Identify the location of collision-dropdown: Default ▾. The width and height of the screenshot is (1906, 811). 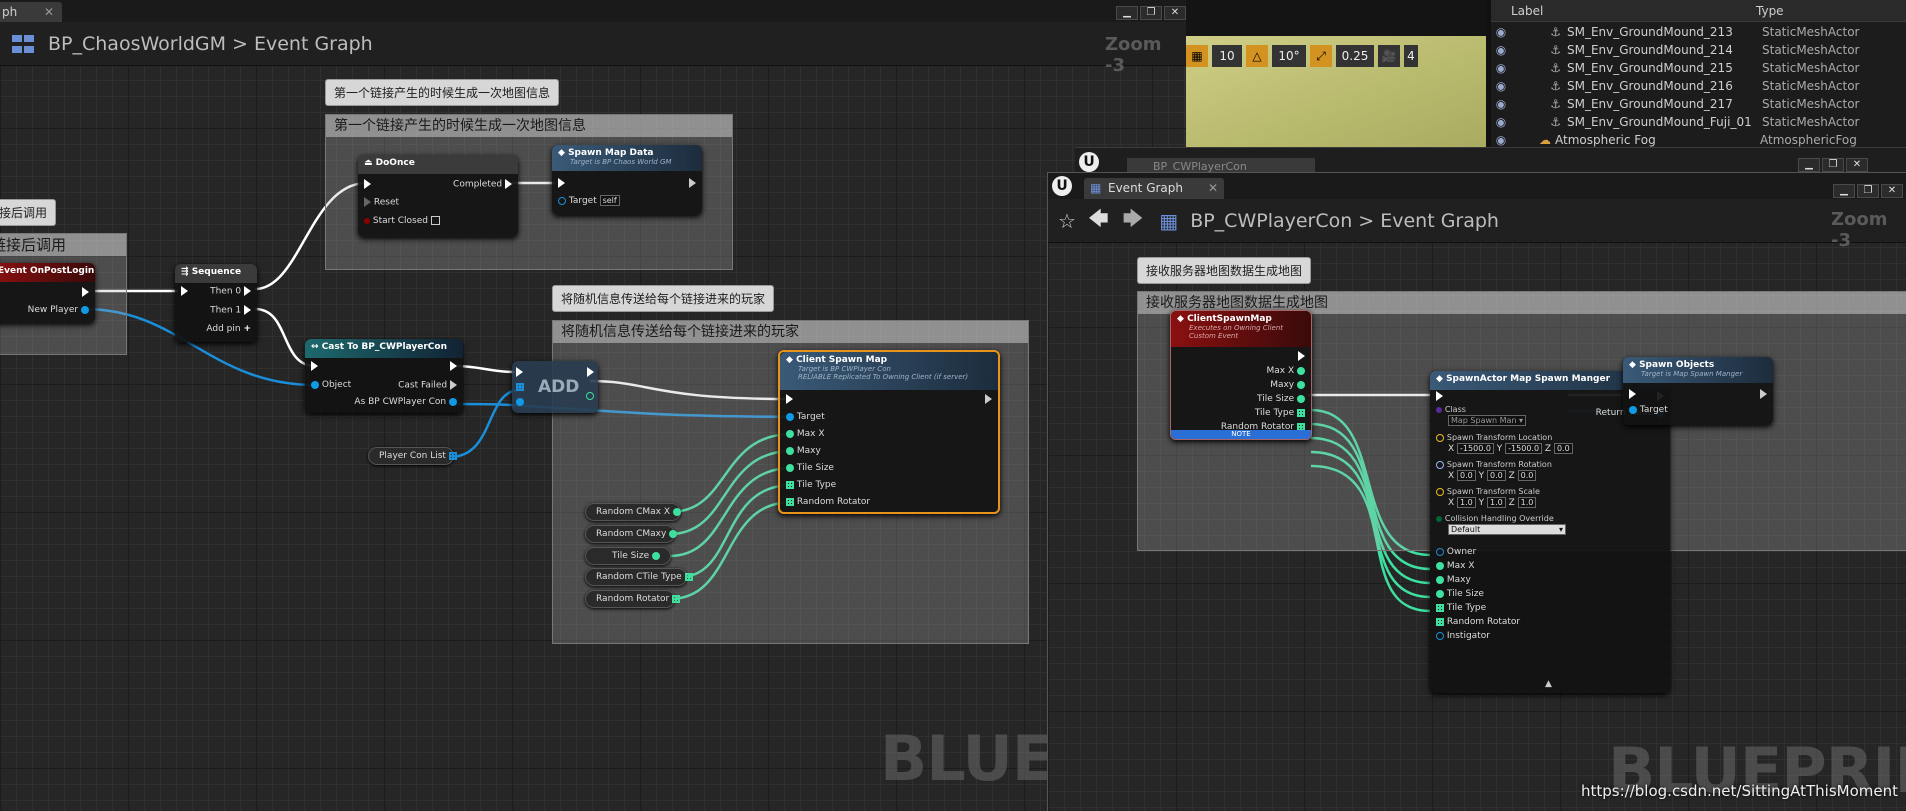
(1507, 529).